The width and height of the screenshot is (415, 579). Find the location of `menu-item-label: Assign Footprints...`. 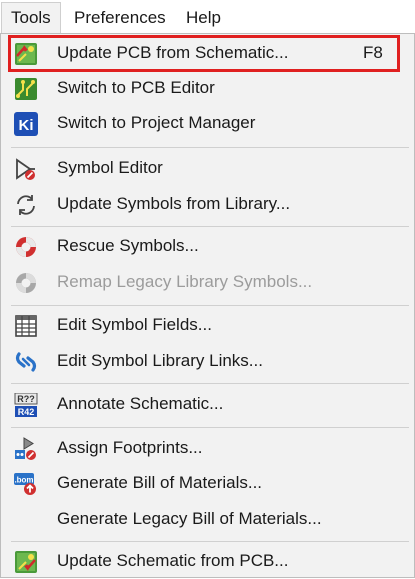

menu-item-label: Assign Footprints... is located at coordinates (130, 447).